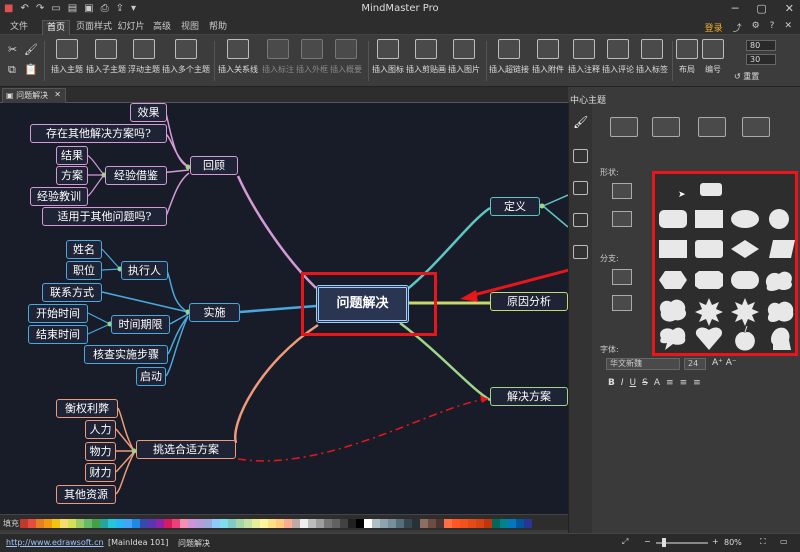 This screenshot has height=552, width=800. Describe the element at coordinates (789, 8) in the screenshot. I see `close-icon: ✕` at that location.